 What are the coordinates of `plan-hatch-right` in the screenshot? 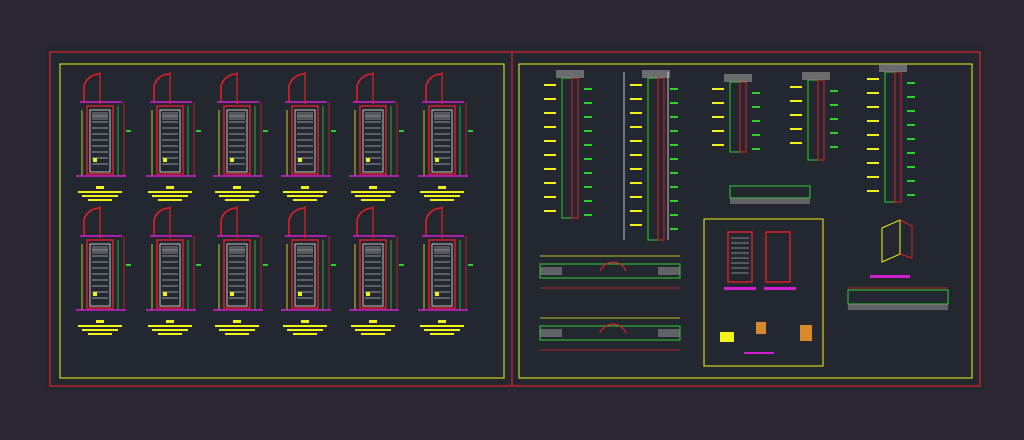 It's located at (898, 307).